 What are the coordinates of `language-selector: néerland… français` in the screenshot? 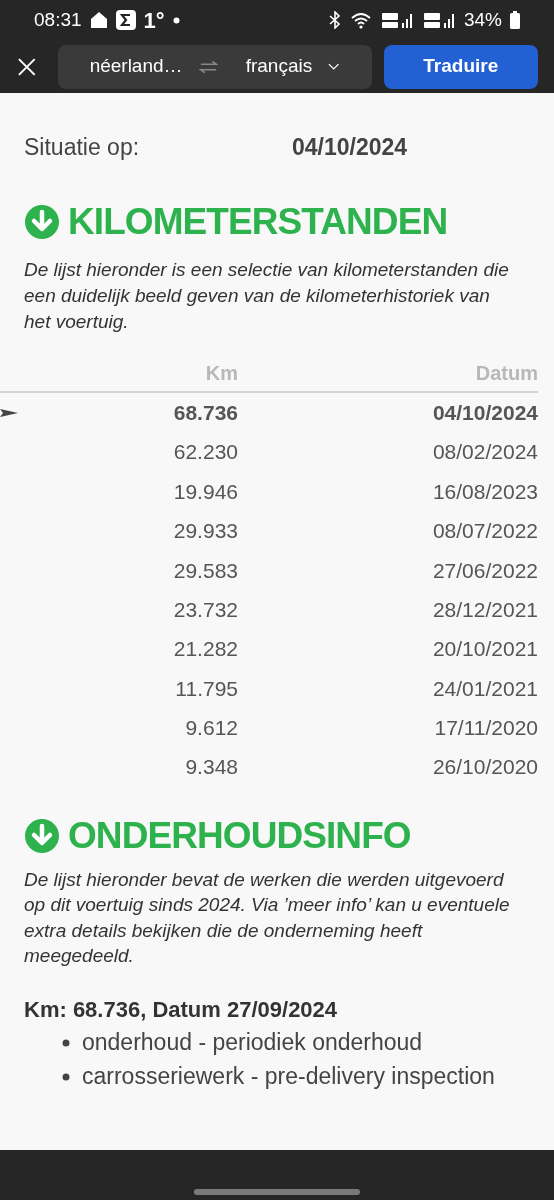 It's located at (214, 66).